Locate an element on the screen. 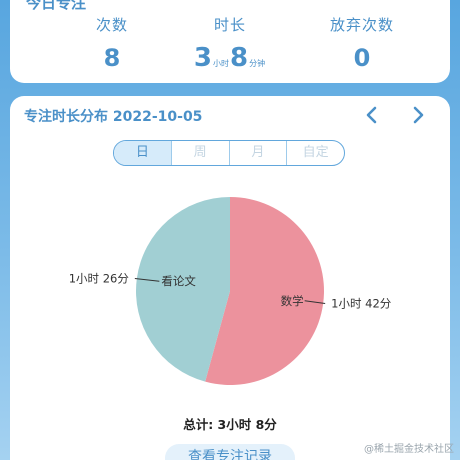 The width and height of the screenshot is (460, 460). stat-count-label: 次数 is located at coordinates (111, 25).